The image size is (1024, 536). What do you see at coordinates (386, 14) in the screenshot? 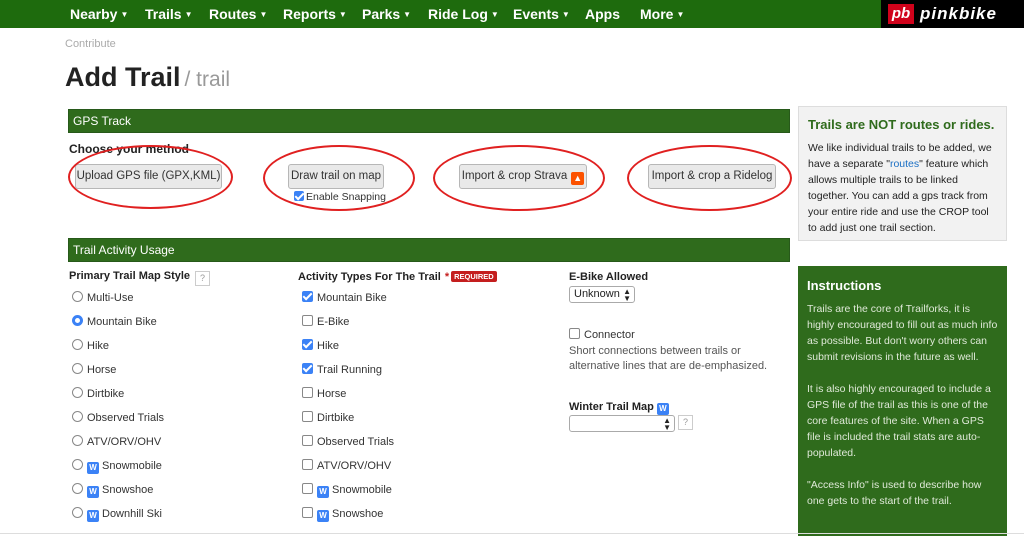
I see `nav-parks: Parks ▼` at bounding box center [386, 14].